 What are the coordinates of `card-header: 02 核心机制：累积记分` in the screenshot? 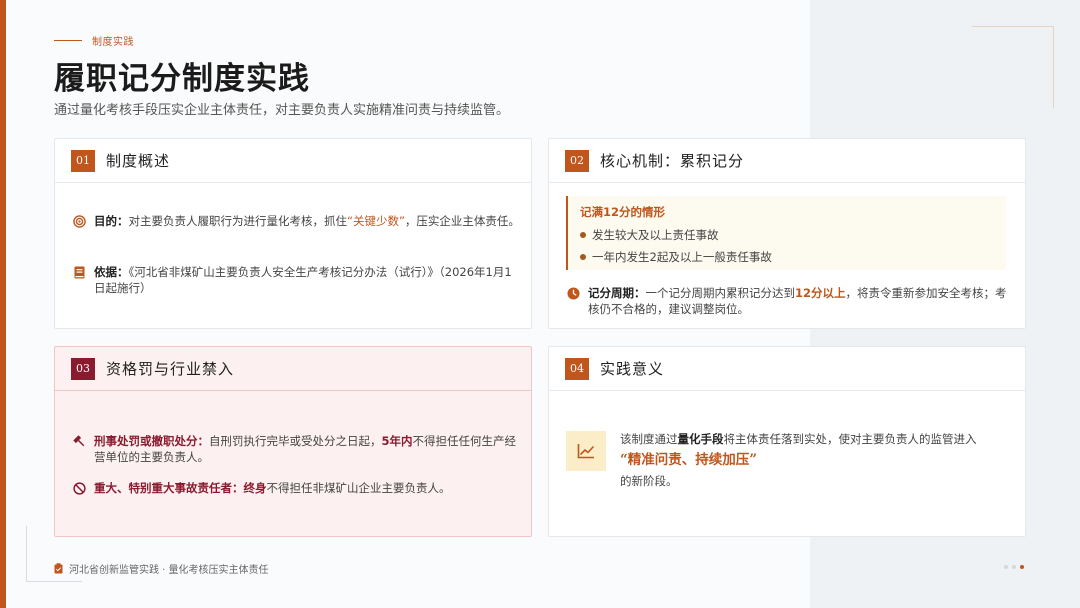 It's located at (787, 161).